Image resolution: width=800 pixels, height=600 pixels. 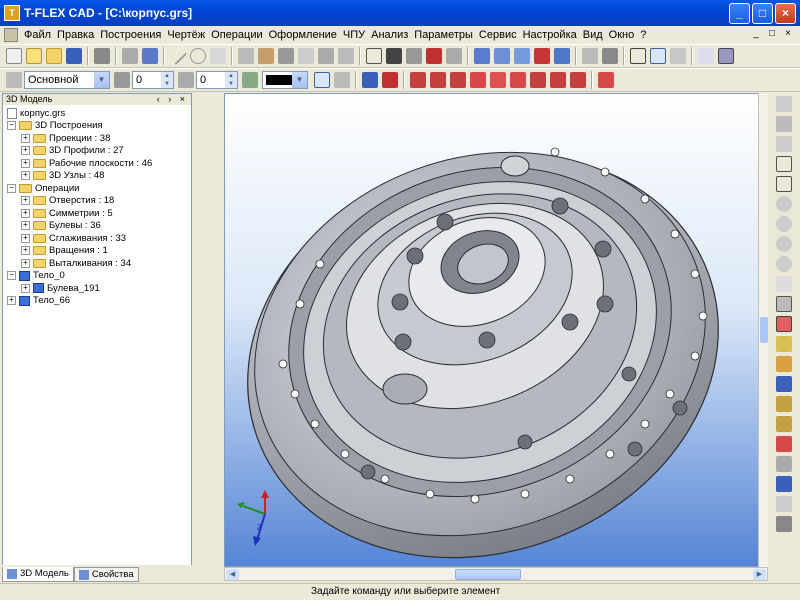 What do you see at coordinates (726, 56) in the screenshot?
I see `window-3d-icon` at bounding box center [726, 56].